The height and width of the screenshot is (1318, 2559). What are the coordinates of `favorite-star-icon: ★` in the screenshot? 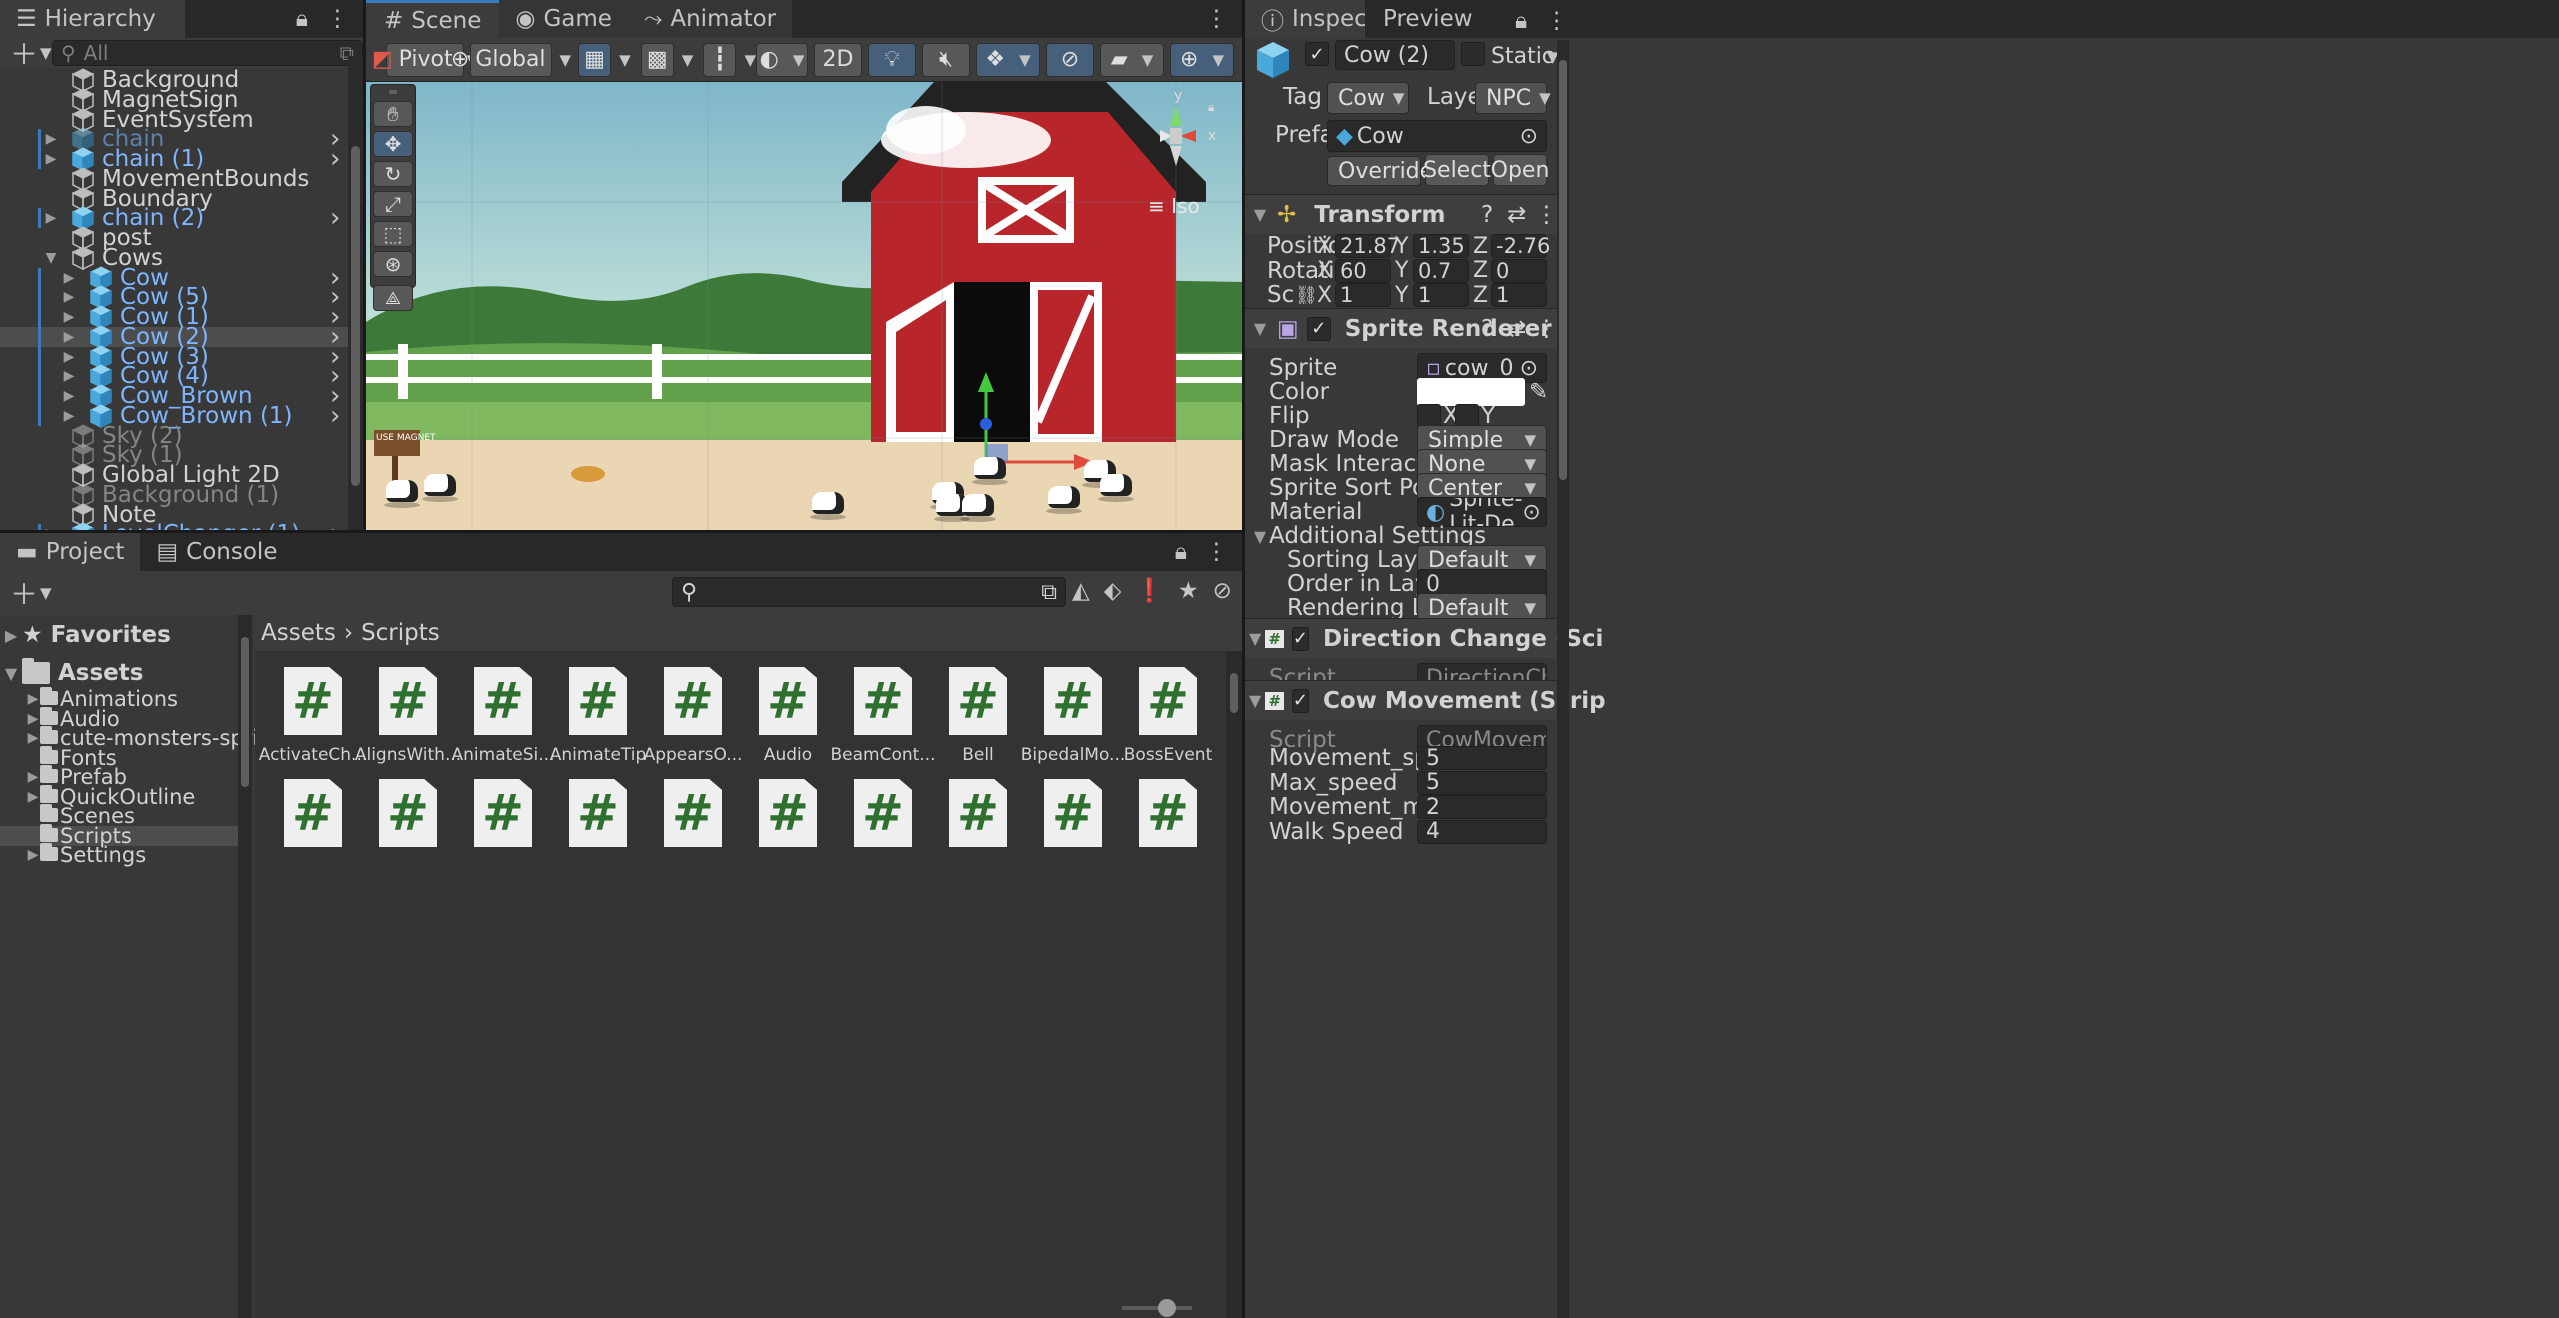 It's located at (1188, 591).